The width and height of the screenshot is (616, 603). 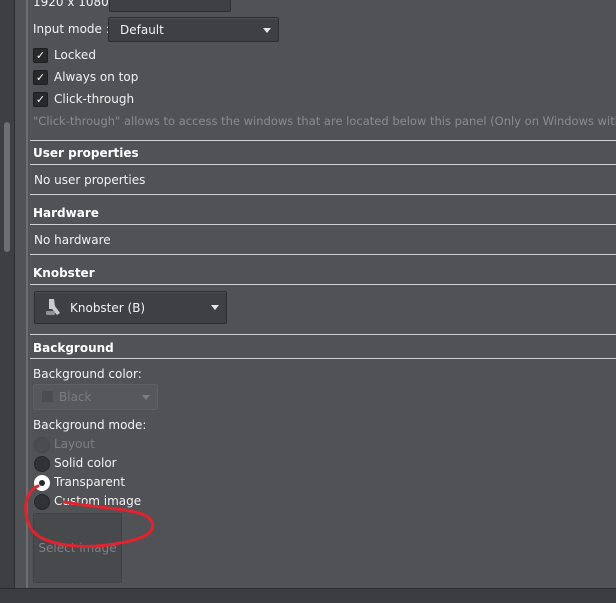 What do you see at coordinates (193, 29) in the screenshot?
I see `input-mode-dropdown: Default` at bounding box center [193, 29].